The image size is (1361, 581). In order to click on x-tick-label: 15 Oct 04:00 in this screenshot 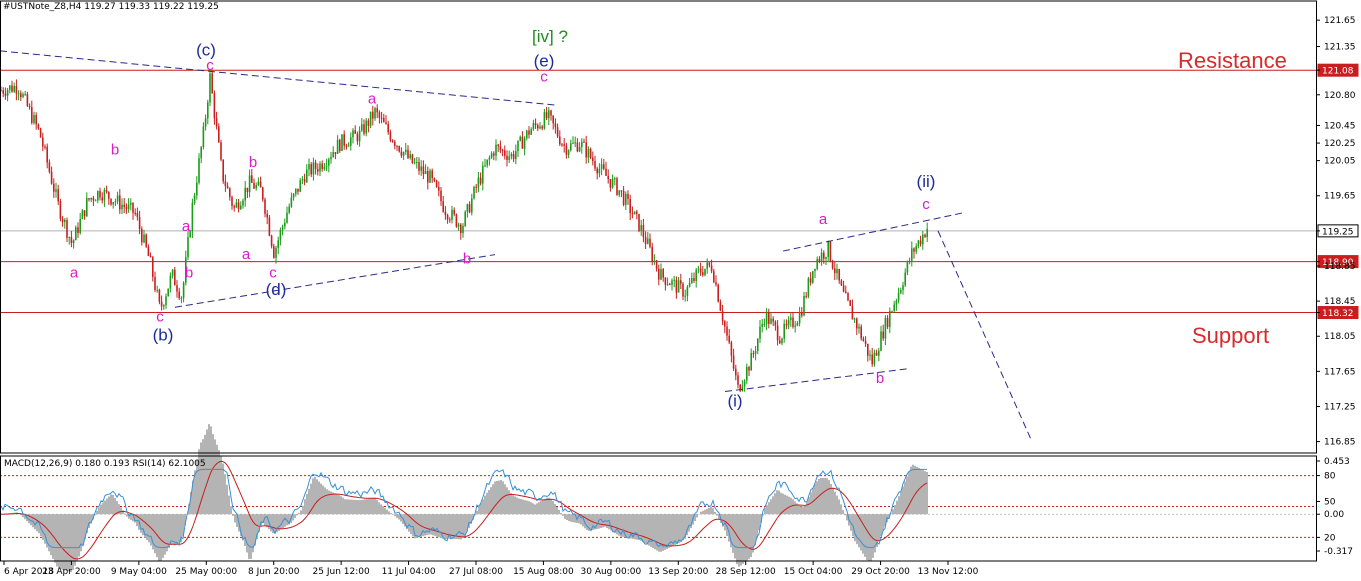, I will do `click(813, 572)`.